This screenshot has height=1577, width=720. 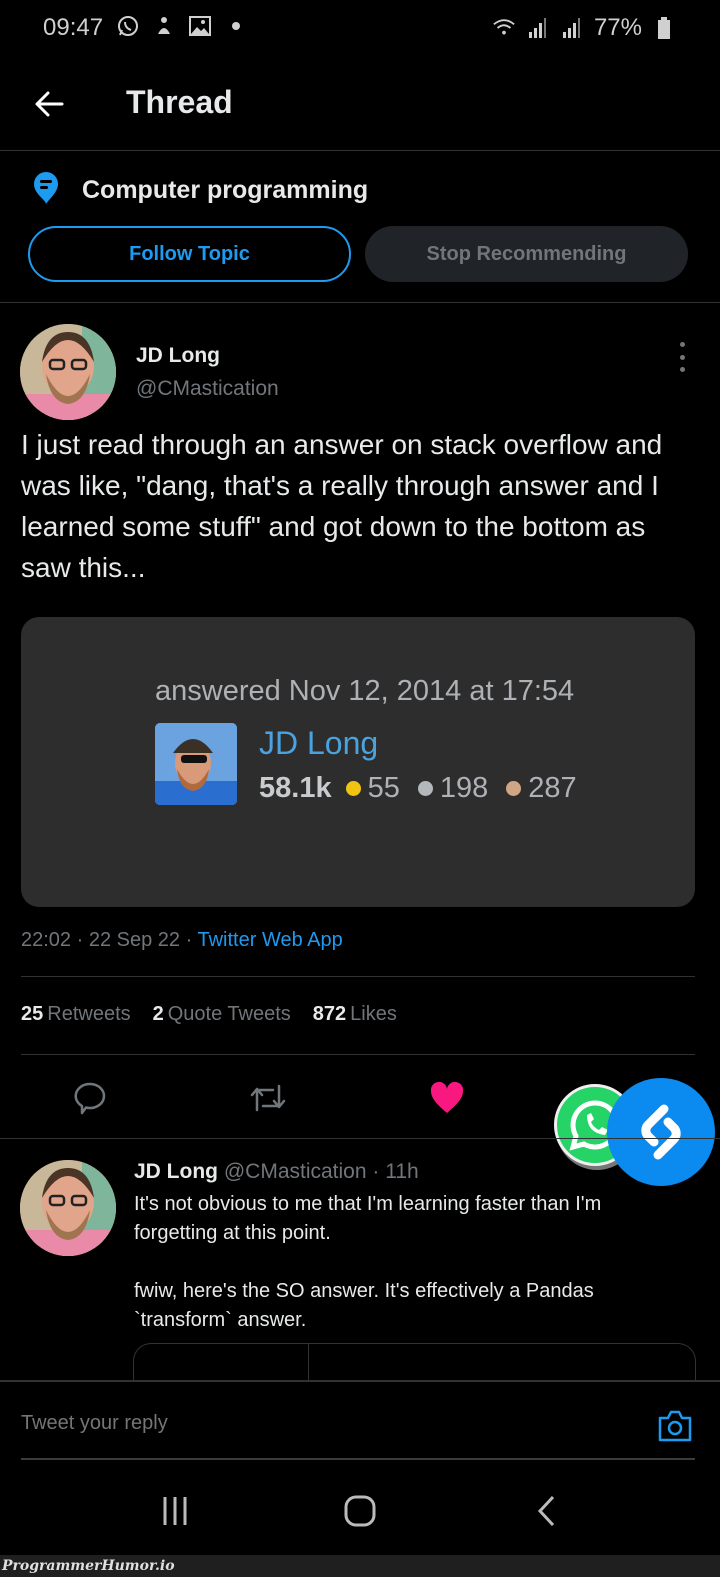 I want to click on status-time: 09:47, so click(x=73, y=27).